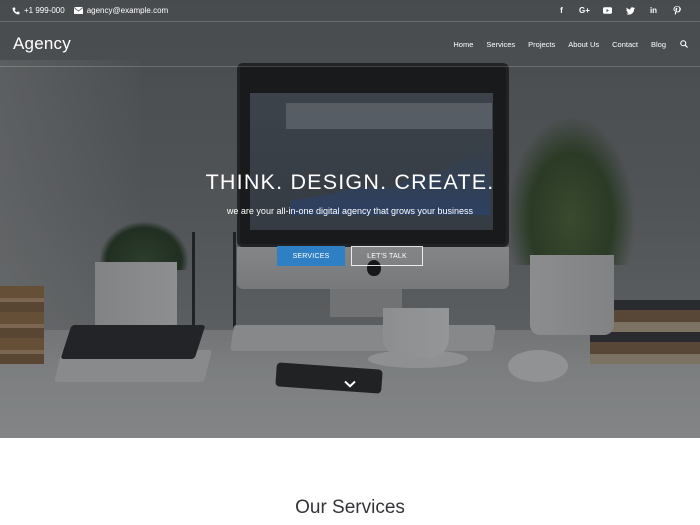 This screenshot has width=700, height=525. I want to click on search-icon, so click(684, 44).